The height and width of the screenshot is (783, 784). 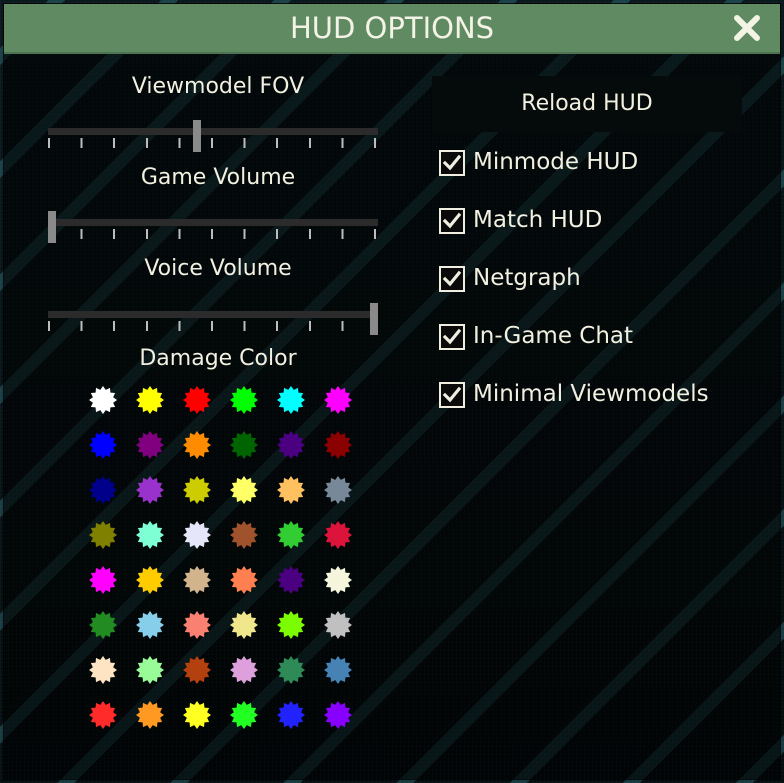 I want to click on damage-color-label: Damage Color, so click(x=218, y=358).